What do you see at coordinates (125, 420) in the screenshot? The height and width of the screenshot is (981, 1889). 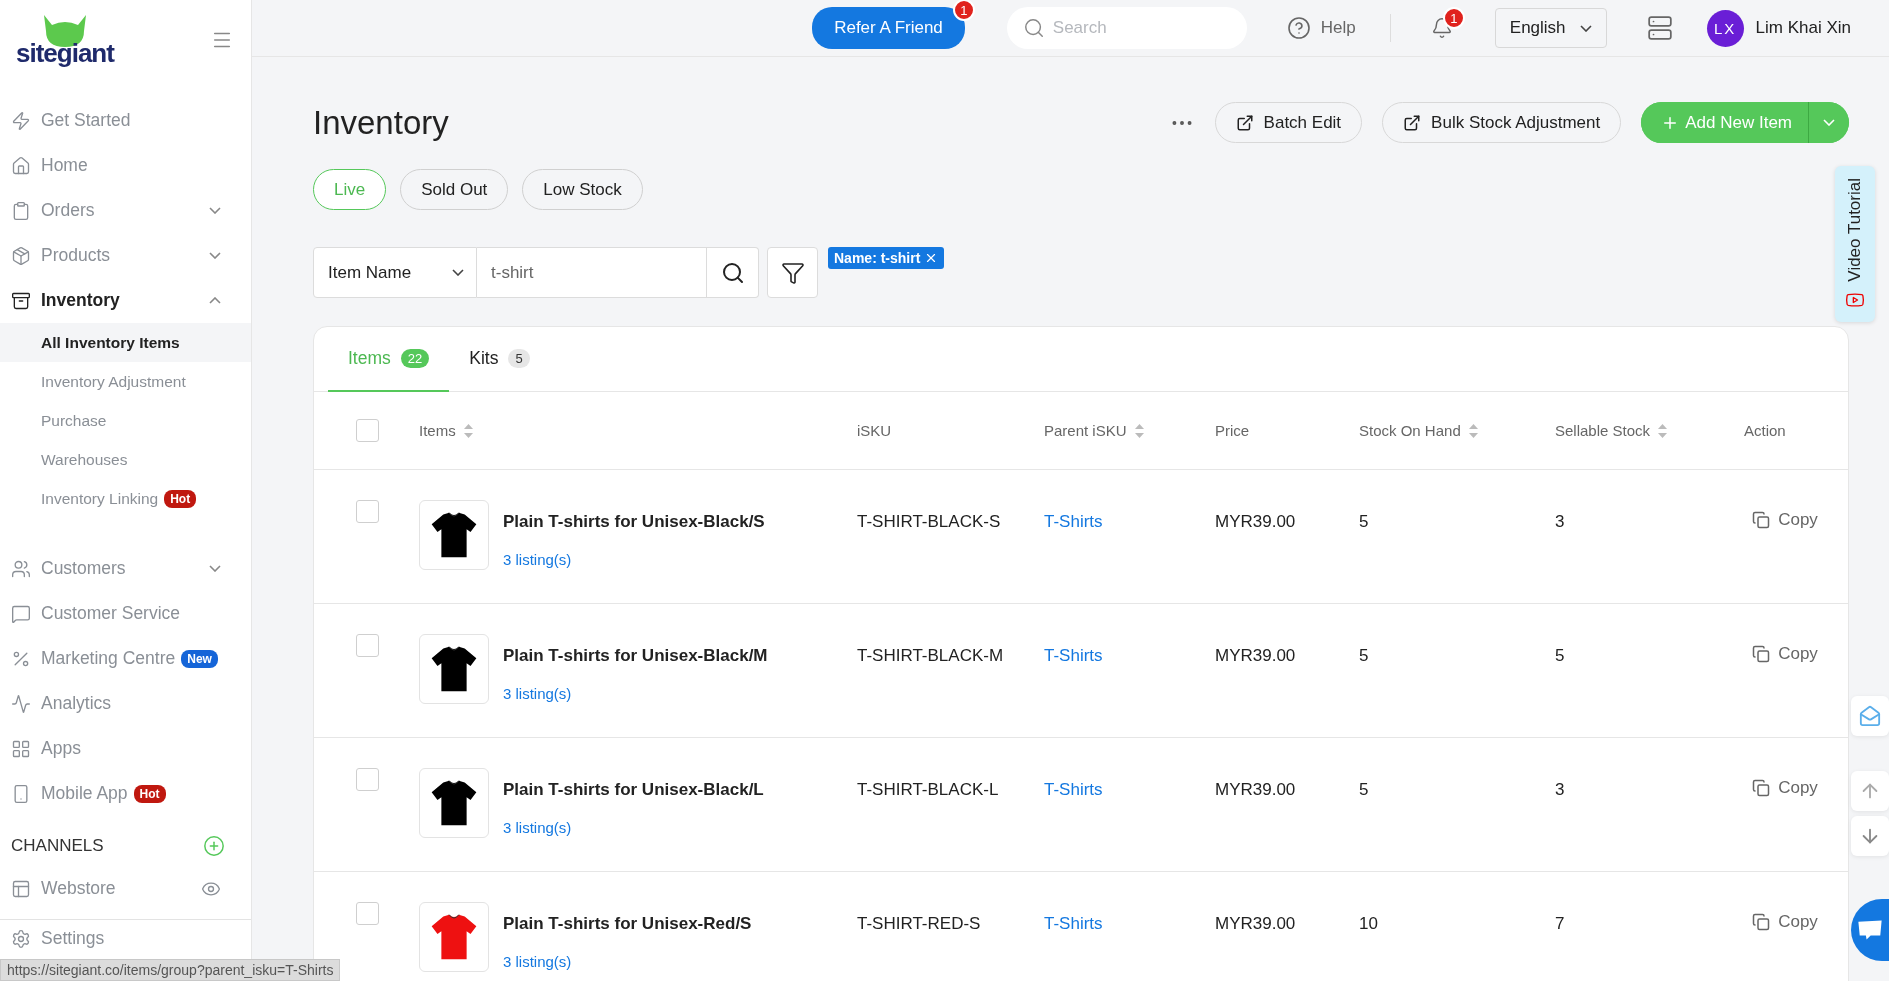 I see `nav-subitem: Purchase` at bounding box center [125, 420].